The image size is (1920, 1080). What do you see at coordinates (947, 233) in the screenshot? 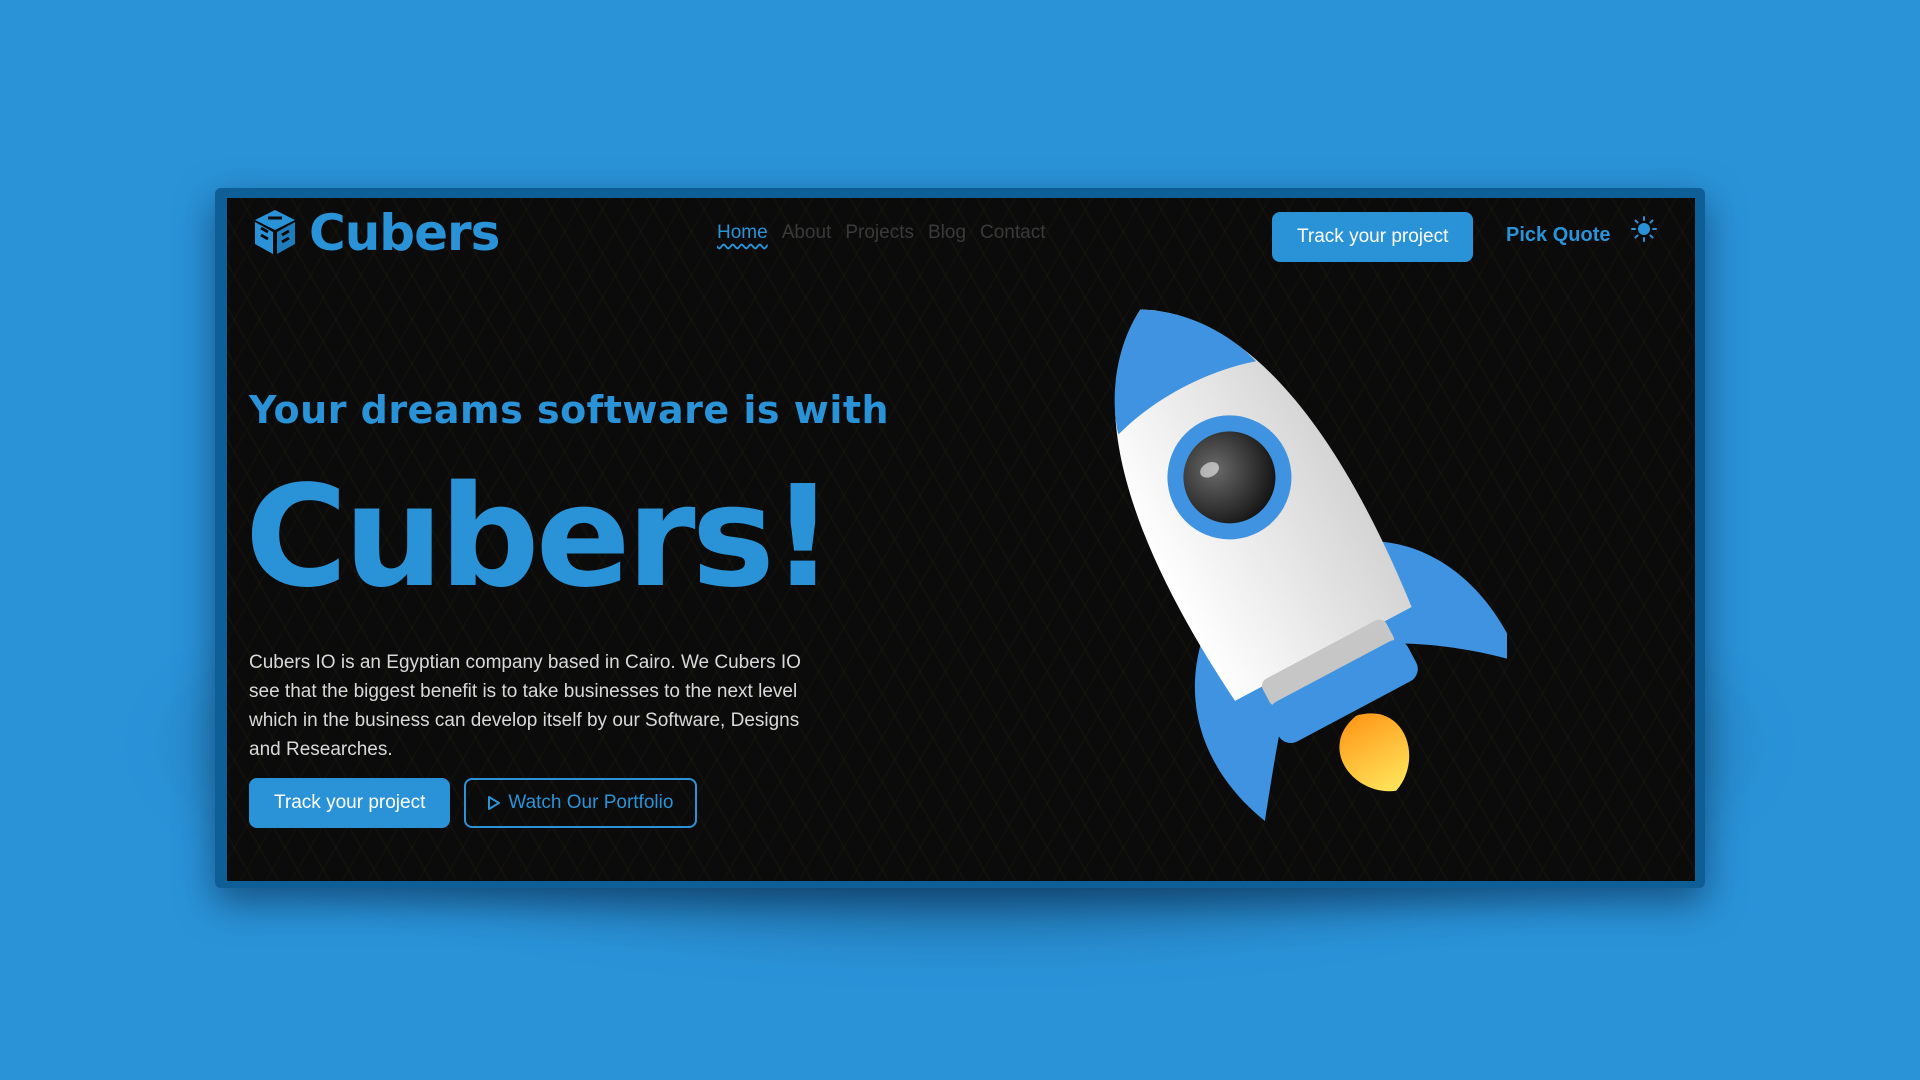
I see `nav-item-blog: Blog` at bounding box center [947, 233].